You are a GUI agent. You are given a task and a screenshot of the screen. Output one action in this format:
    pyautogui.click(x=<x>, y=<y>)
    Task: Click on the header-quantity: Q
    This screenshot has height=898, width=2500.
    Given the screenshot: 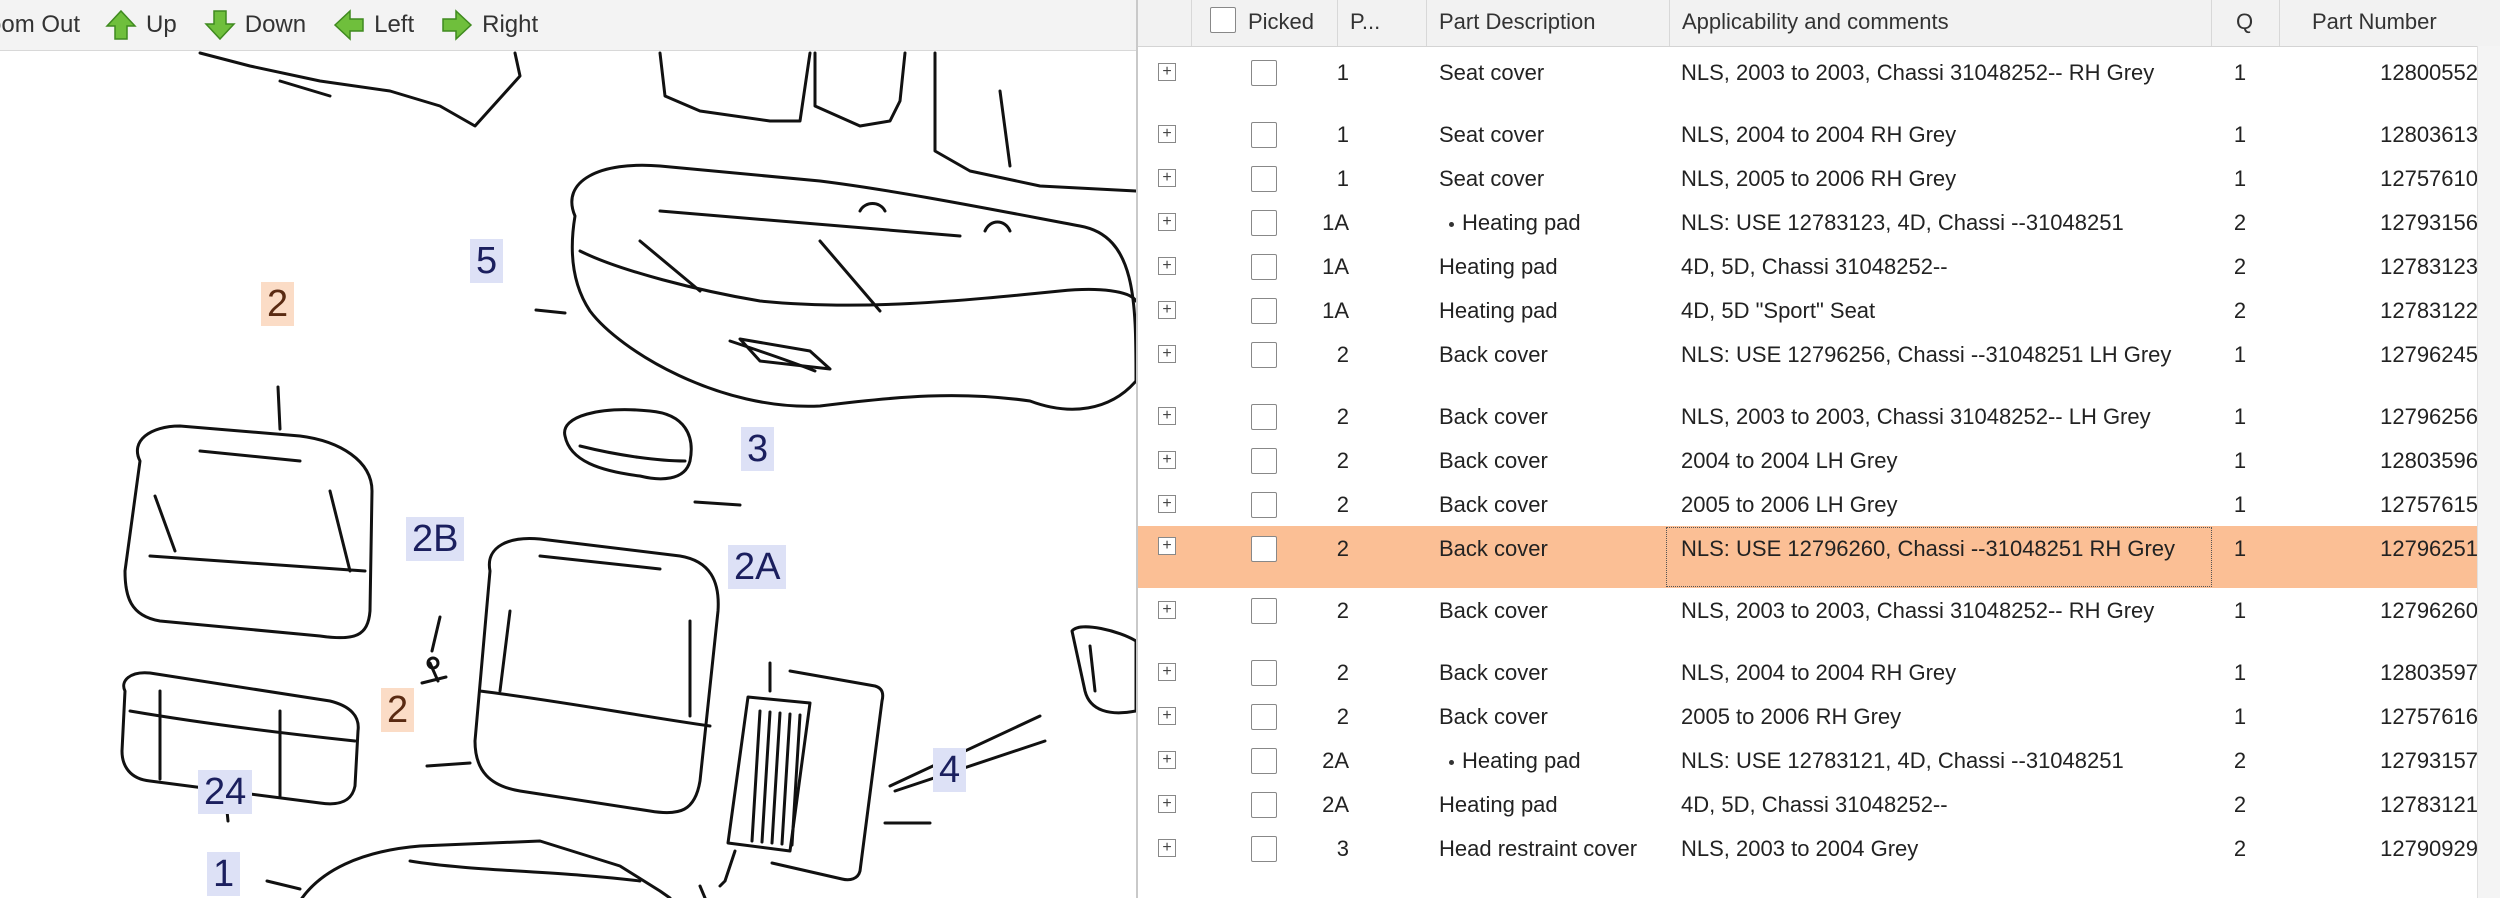 What is the action you would take?
    pyautogui.click(x=2246, y=23)
    